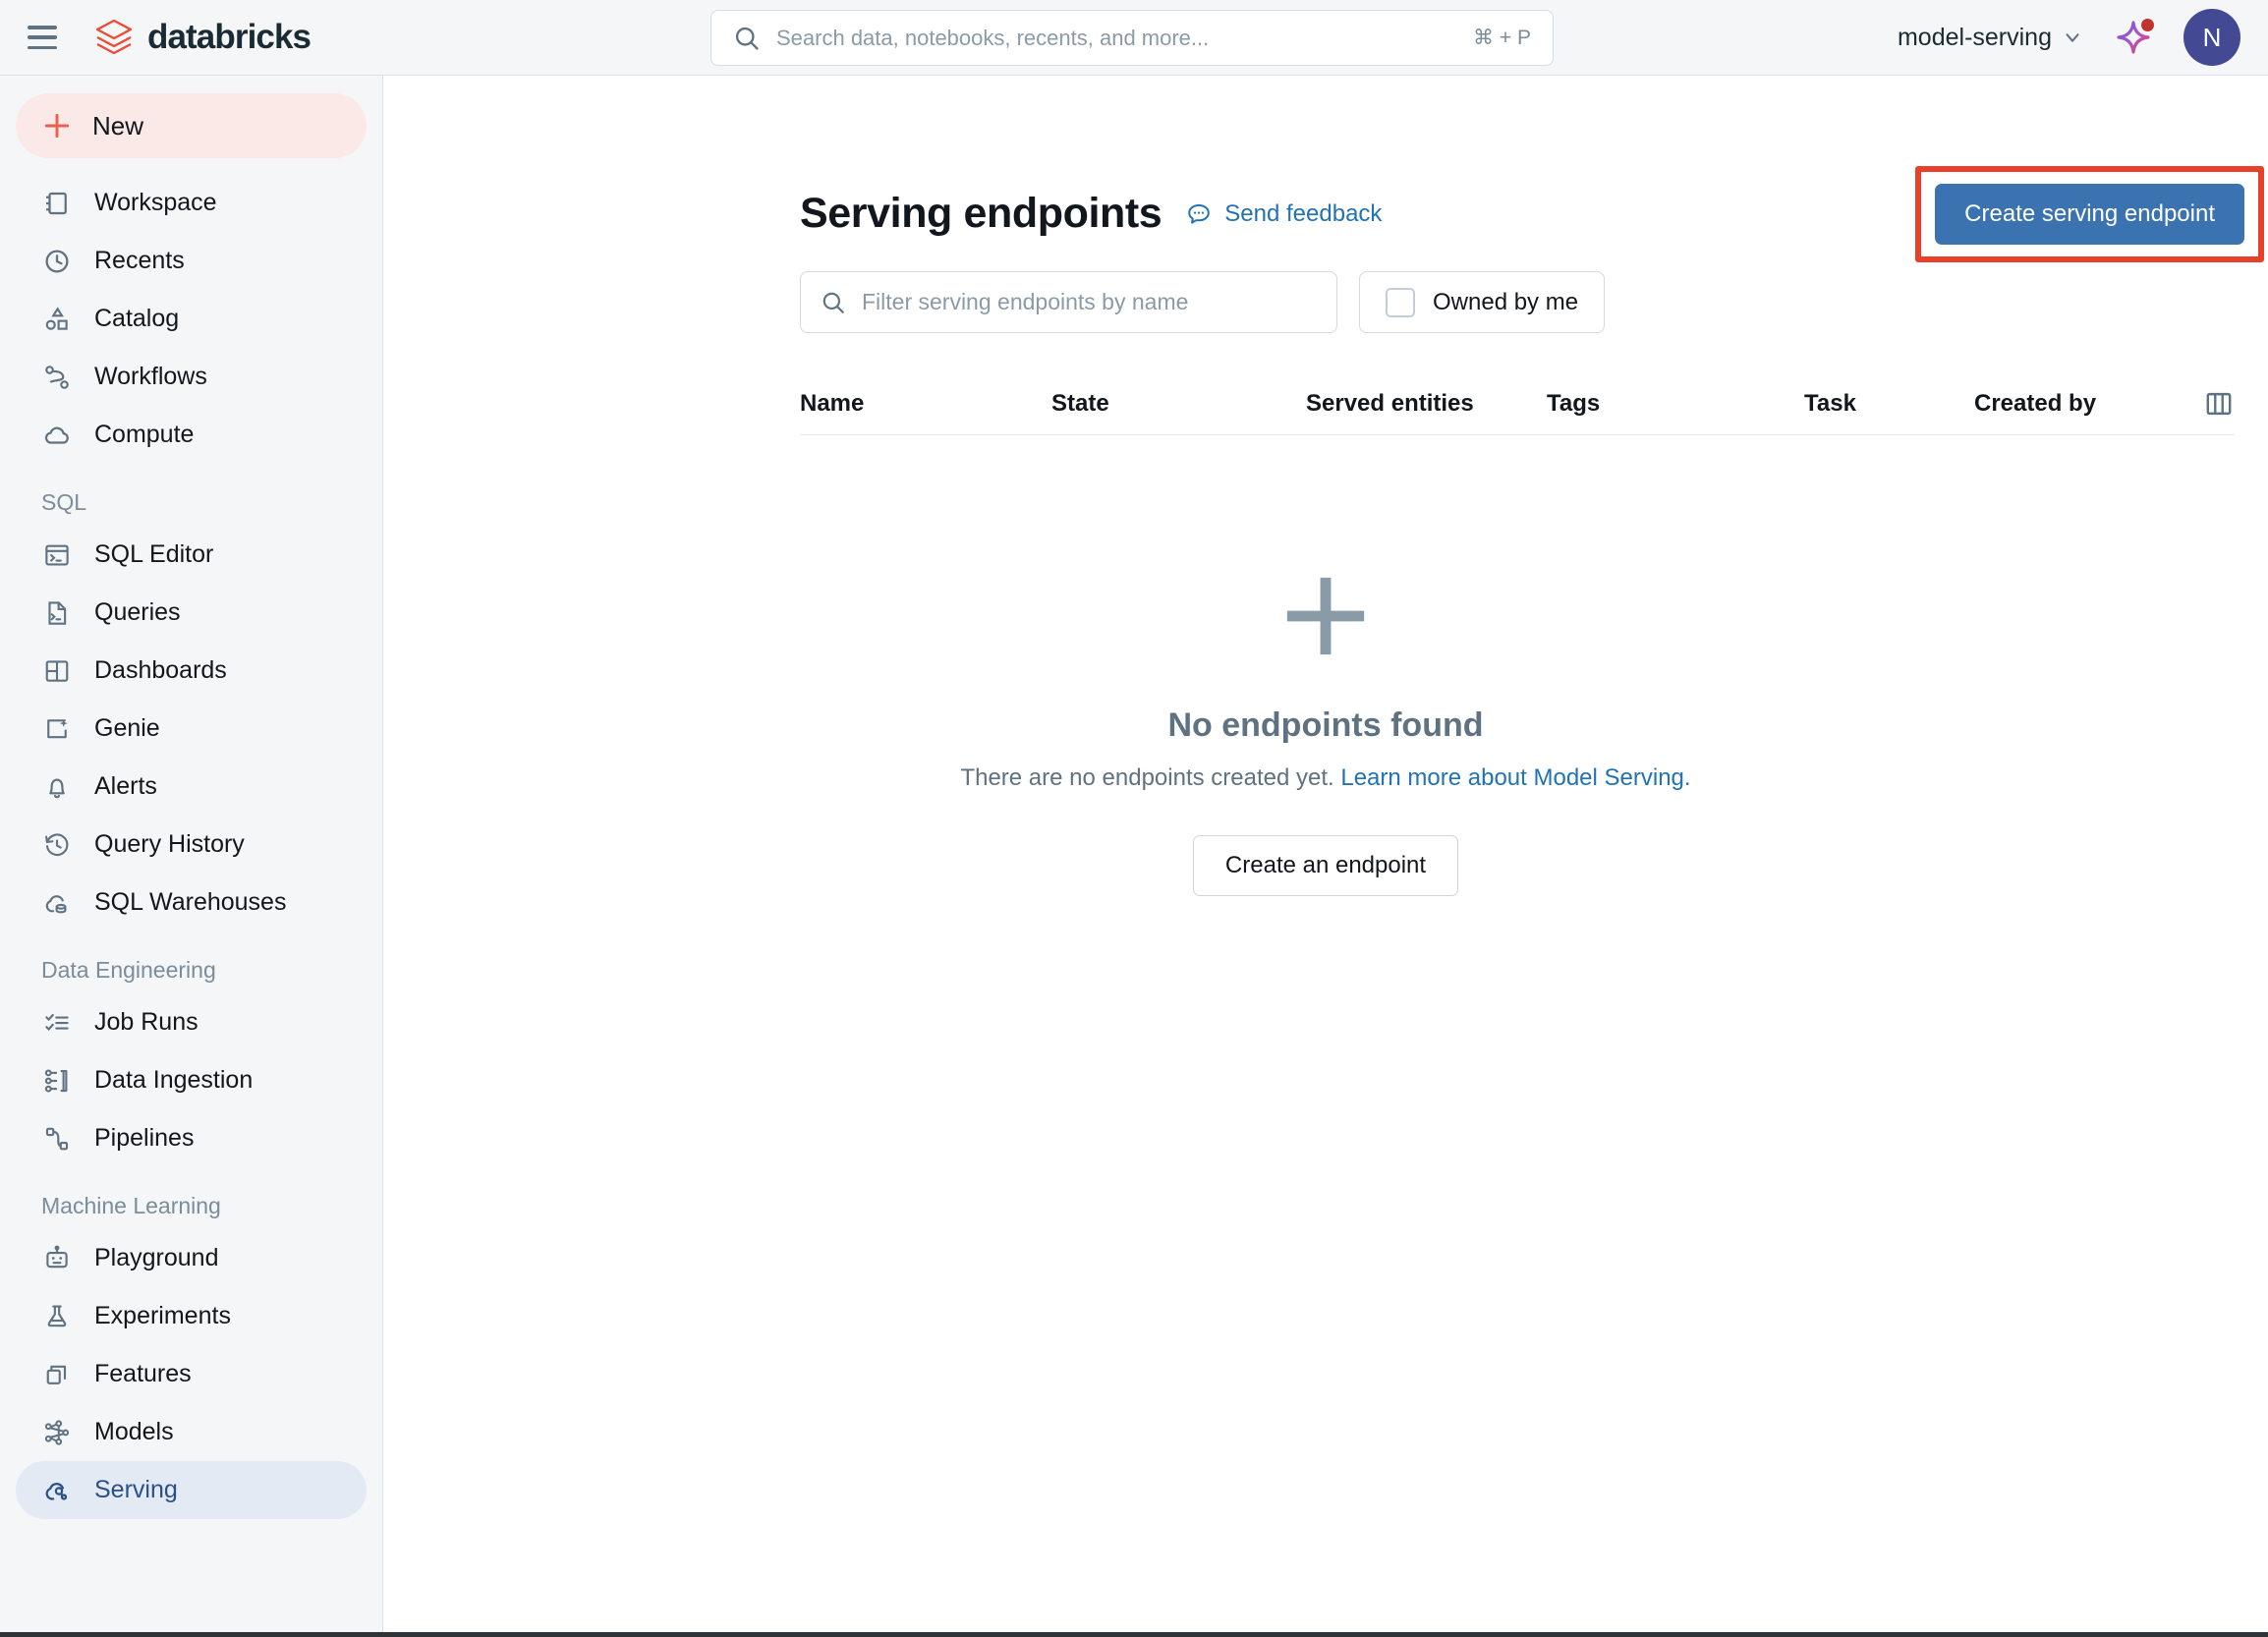  What do you see at coordinates (57, 671) in the screenshot?
I see `dashboards-grid-icon` at bounding box center [57, 671].